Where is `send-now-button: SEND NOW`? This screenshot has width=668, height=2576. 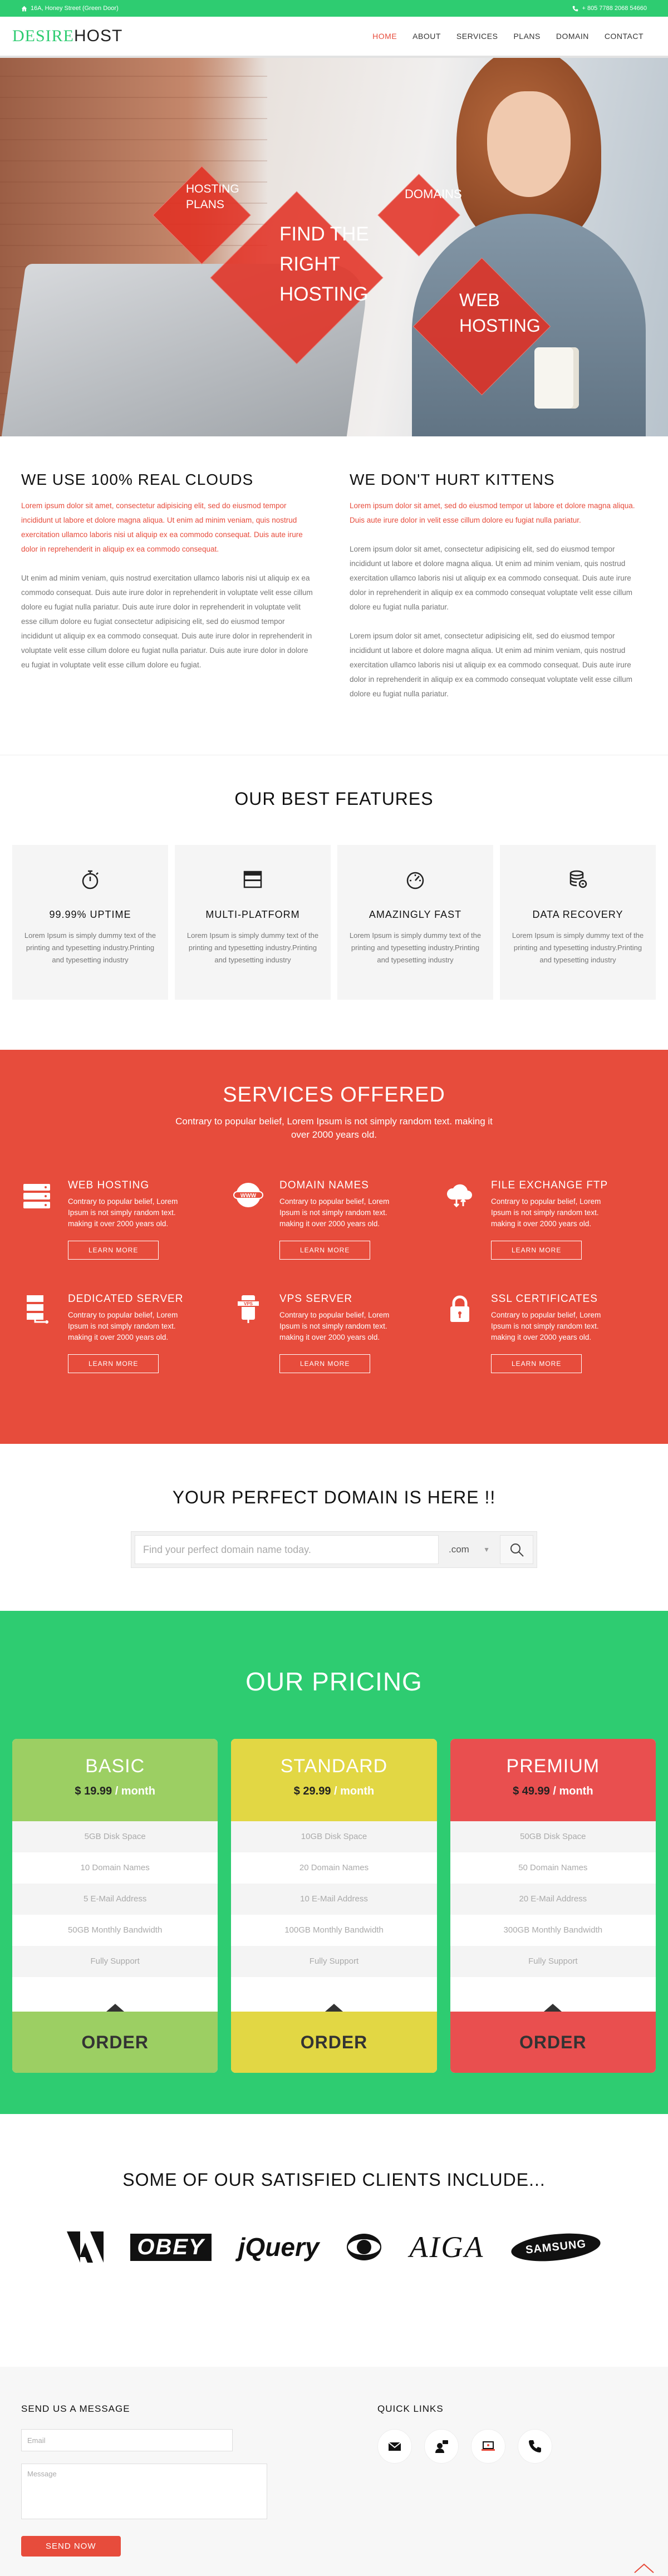
send-now-button: SEND NOW is located at coordinates (71, 2546).